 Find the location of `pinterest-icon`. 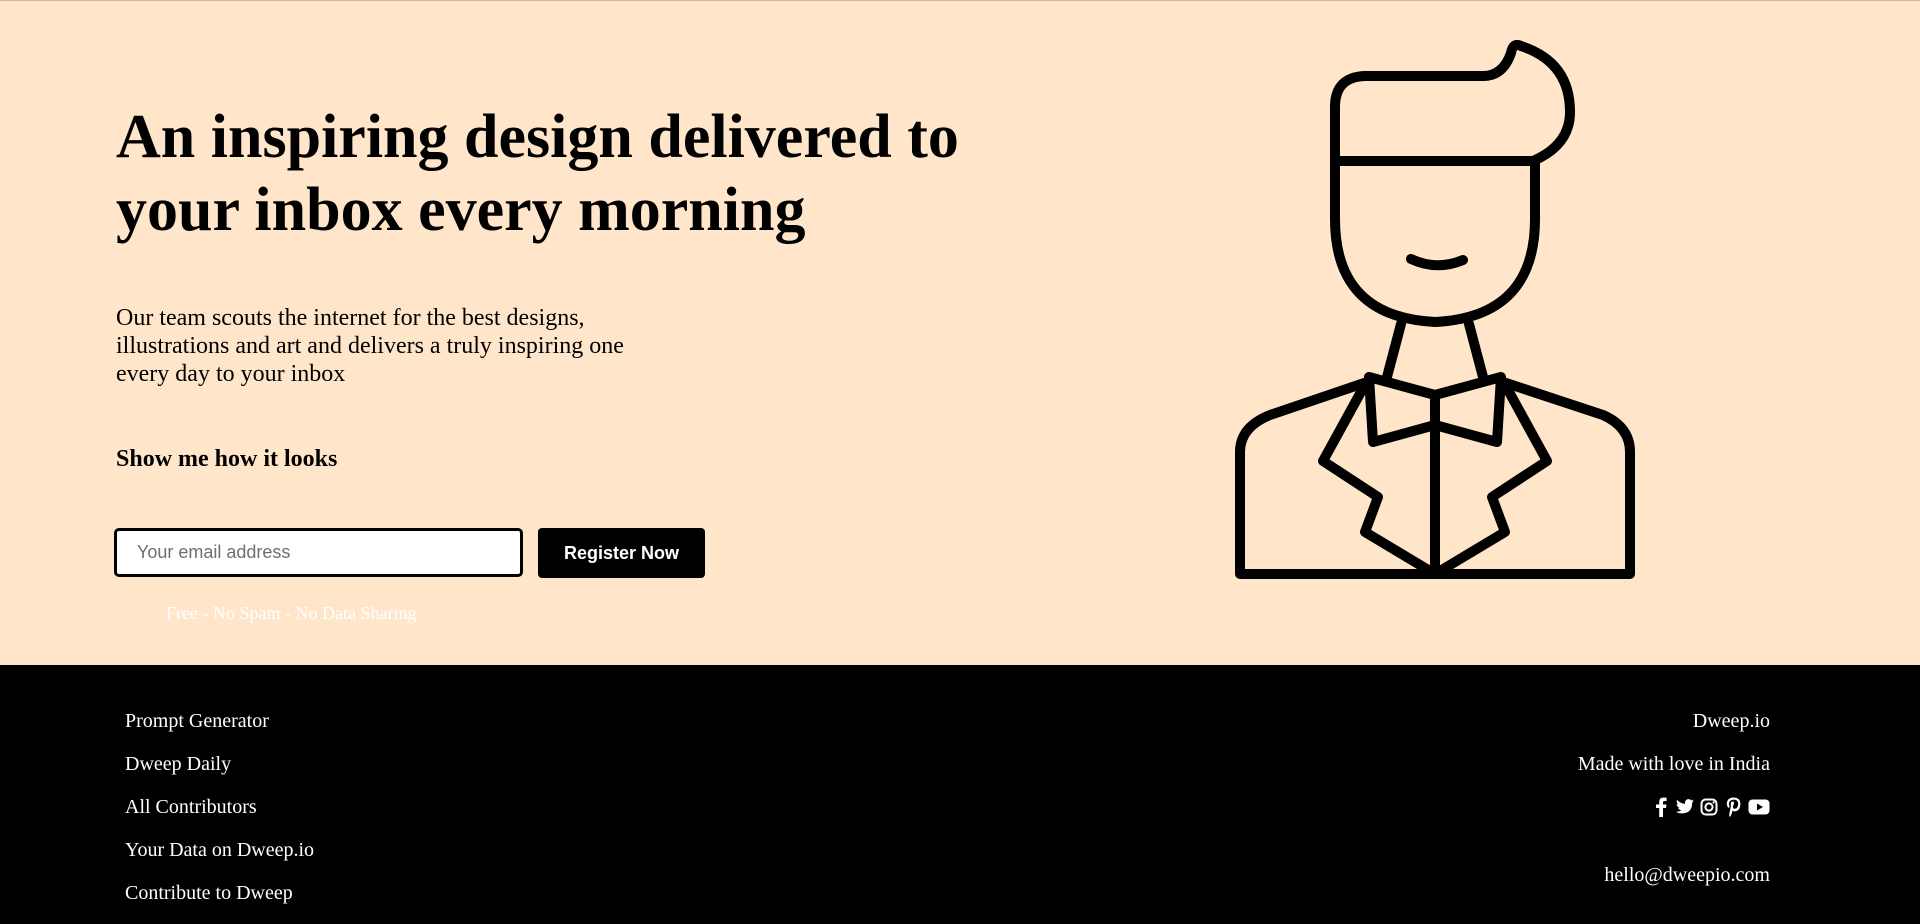

pinterest-icon is located at coordinates (1733, 807).